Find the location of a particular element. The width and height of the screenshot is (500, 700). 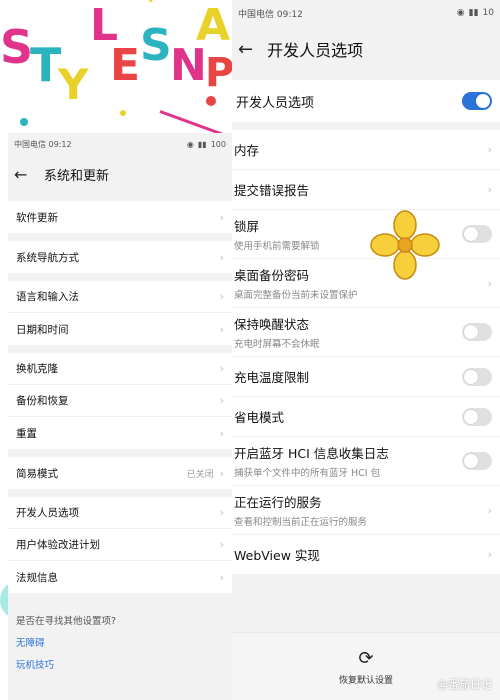

left-status-icons: ◉ ▮▮ 100 is located at coordinates (206, 144).